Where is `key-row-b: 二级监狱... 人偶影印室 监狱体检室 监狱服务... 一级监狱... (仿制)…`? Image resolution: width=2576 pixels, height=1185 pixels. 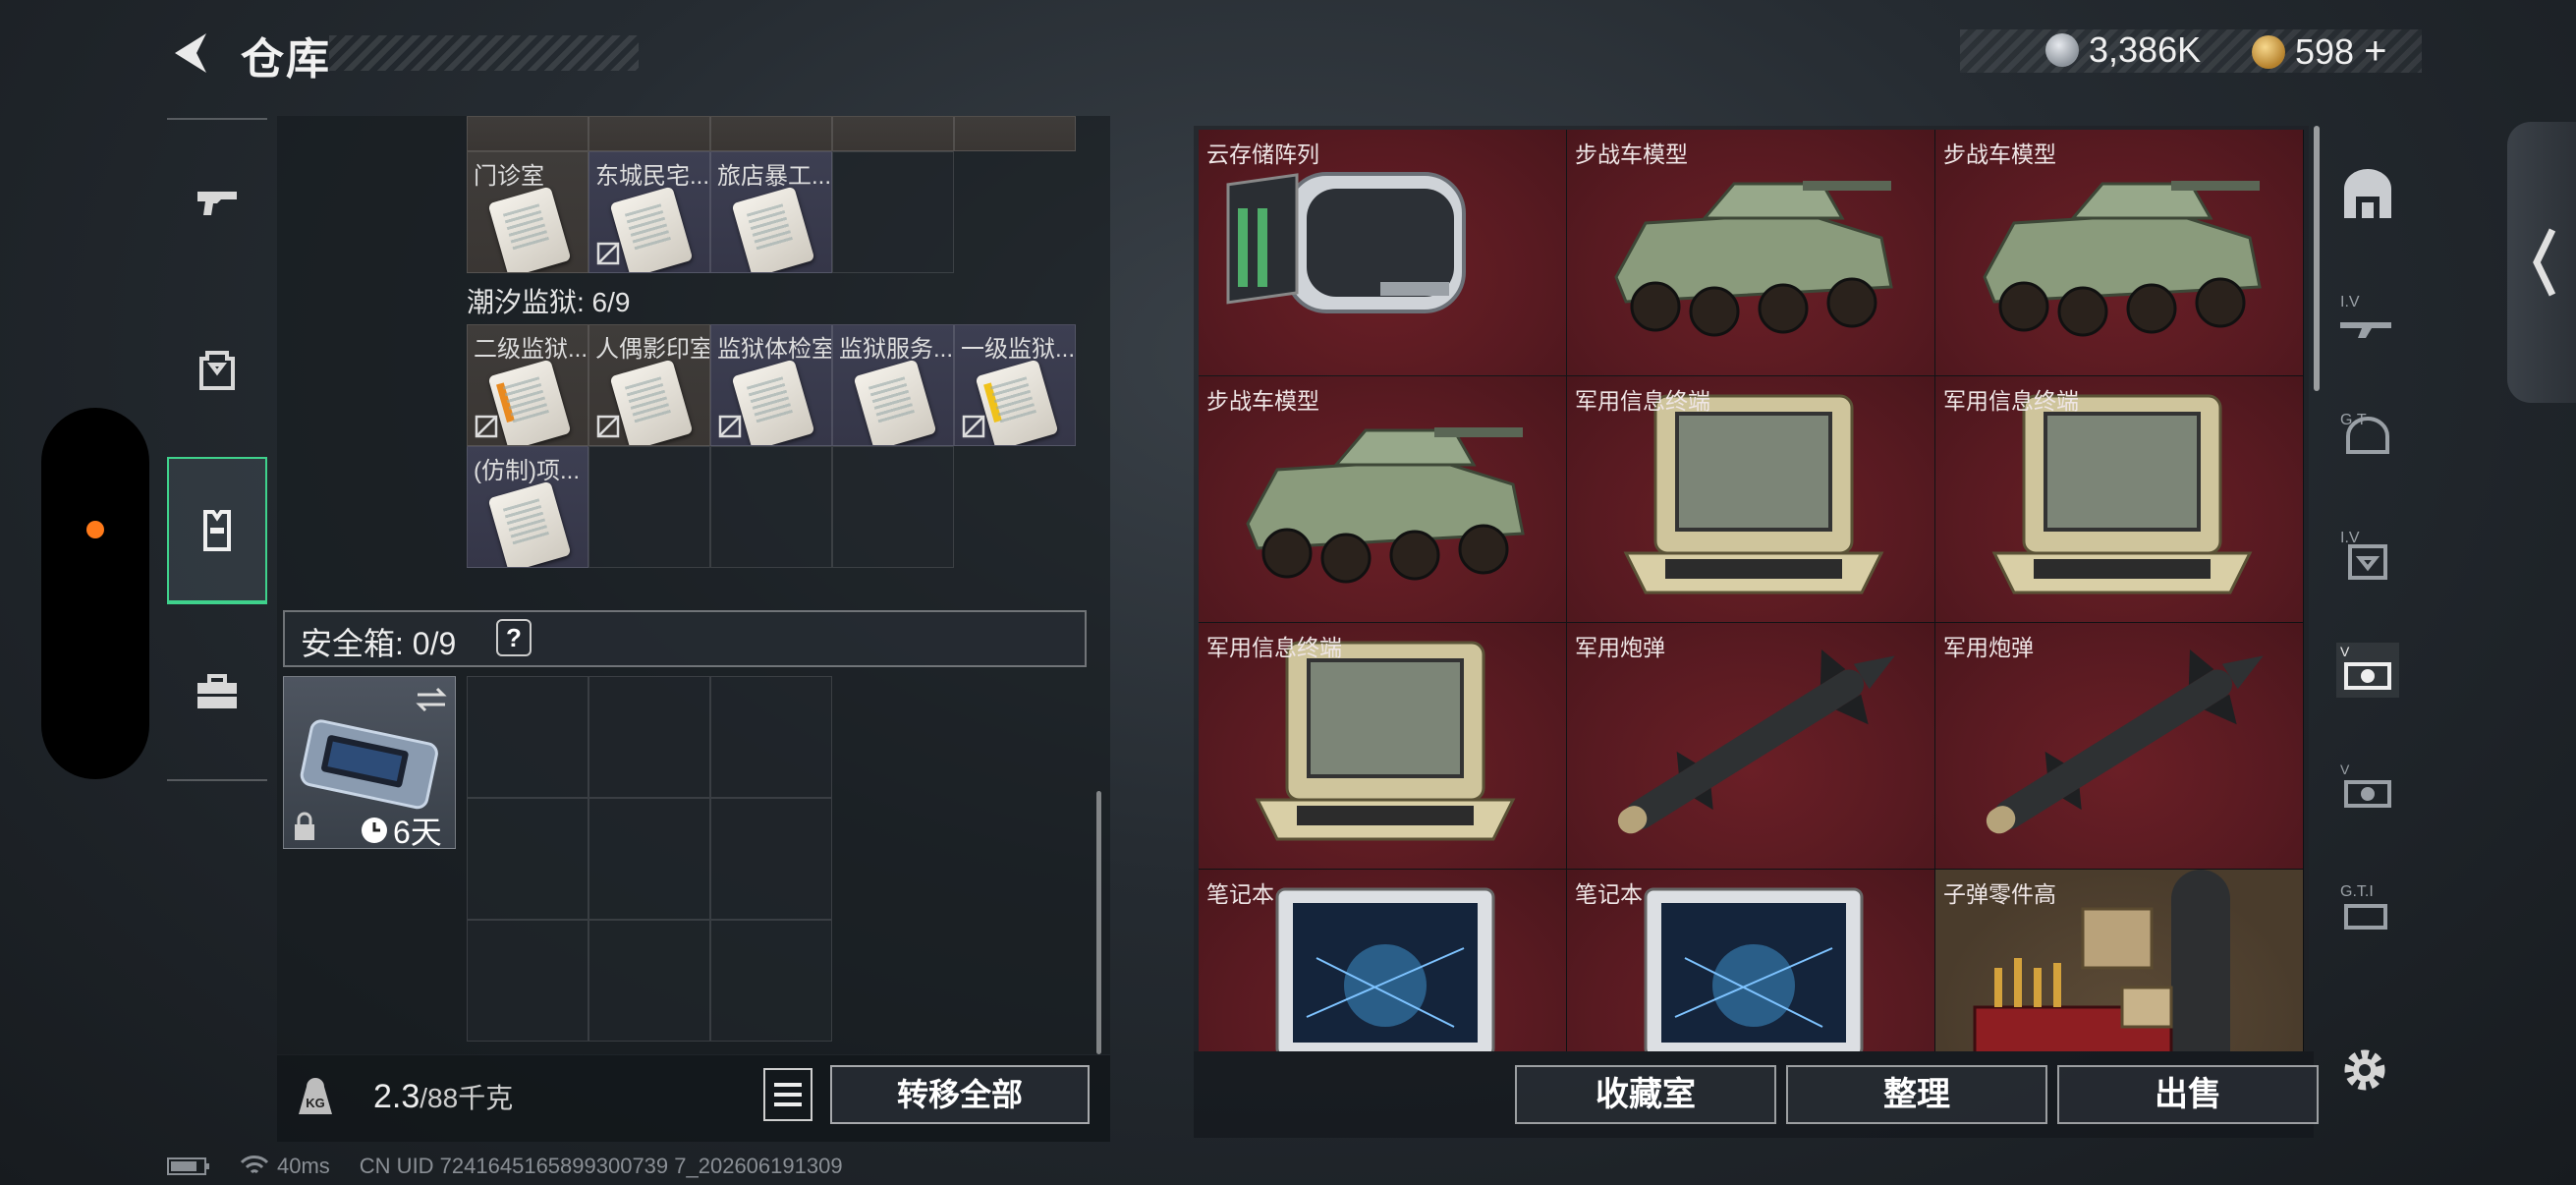
key-row-b: 二级监狱... 人偶影印室 监狱体检室 监狱服务... 一级监狱... (仿制)… is located at coordinates (771, 446).